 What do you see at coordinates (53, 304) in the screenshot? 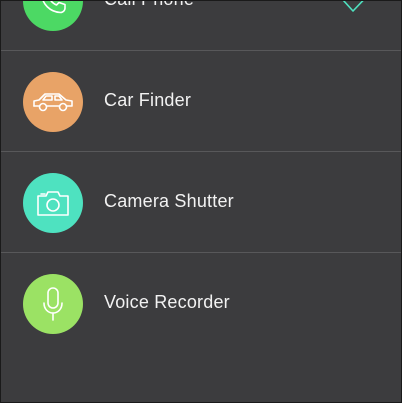
I see `microphone-icon` at bounding box center [53, 304].